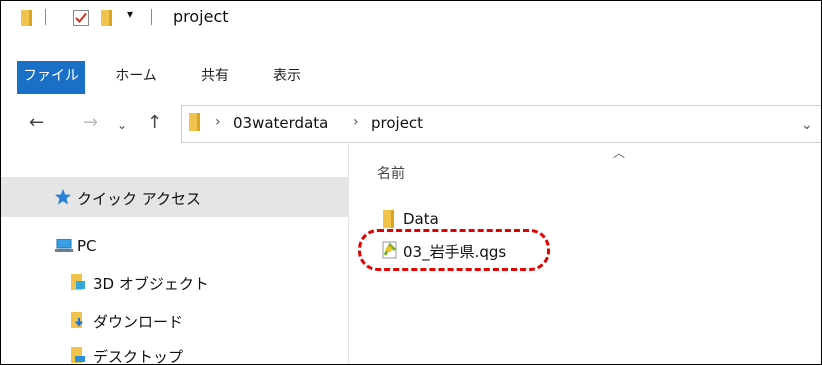  I want to click on breadcrumb-03waterdata: 03waterdata, so click(280, 123).